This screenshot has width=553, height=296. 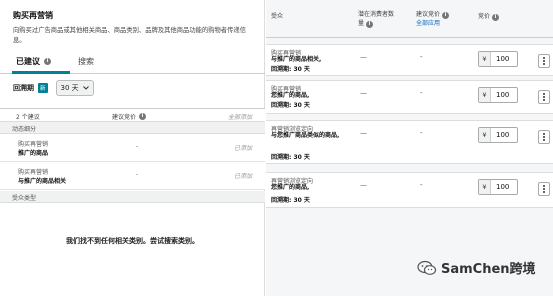 I want to click on watermark: SamChen跨境, so click(x=476, y=267).